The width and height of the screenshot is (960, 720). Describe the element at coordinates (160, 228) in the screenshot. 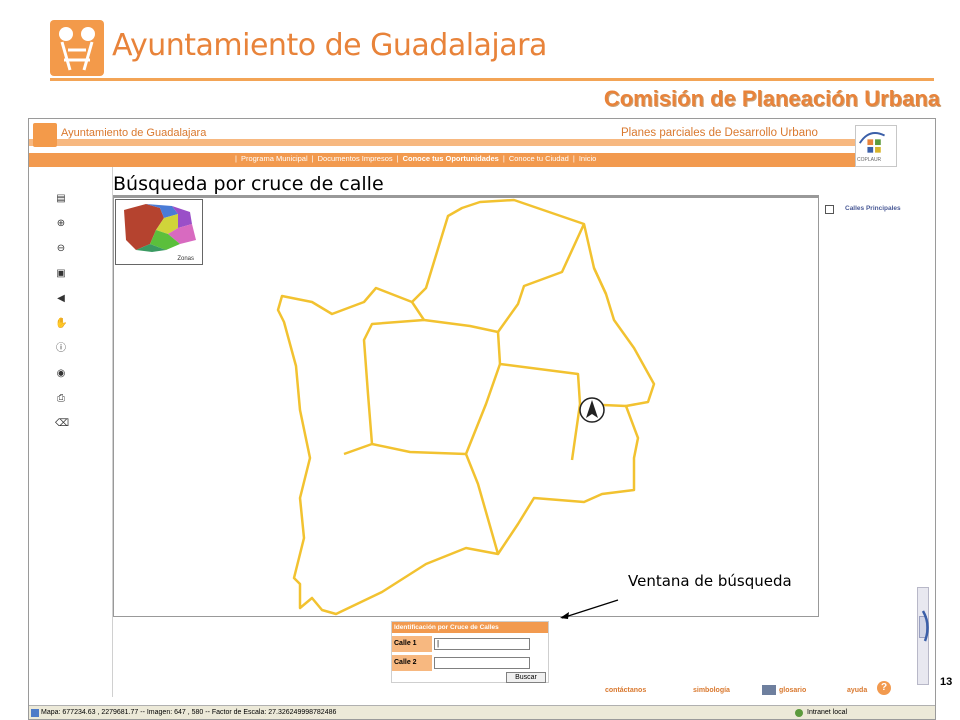

I see `zones-overview` at that location.